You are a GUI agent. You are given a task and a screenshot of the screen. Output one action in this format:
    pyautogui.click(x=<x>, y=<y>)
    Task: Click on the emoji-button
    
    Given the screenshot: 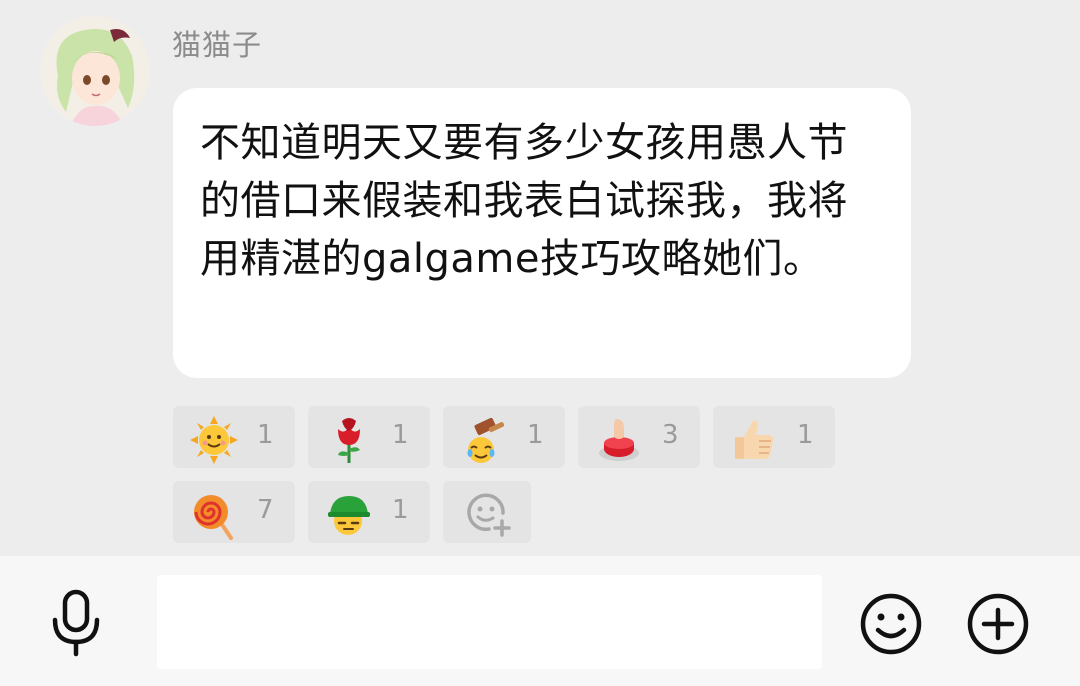 What is the action you would take?
    pyautogui.click(x=891, y=624)
    